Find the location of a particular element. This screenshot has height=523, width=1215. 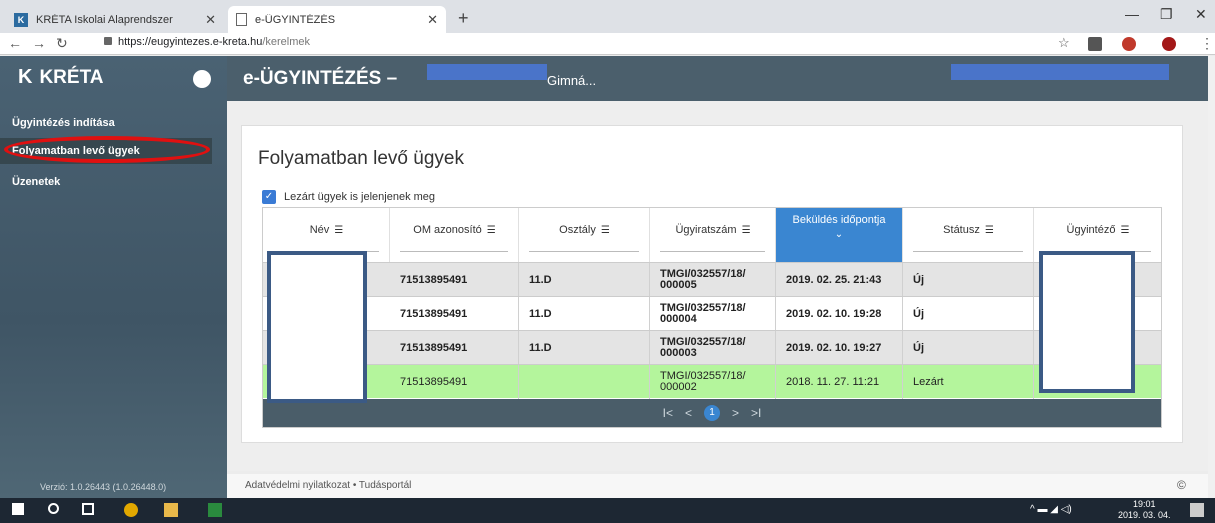

column-header-bekuldes: Beküldés időpontja ⌄ is located at coordinates (839, 235).